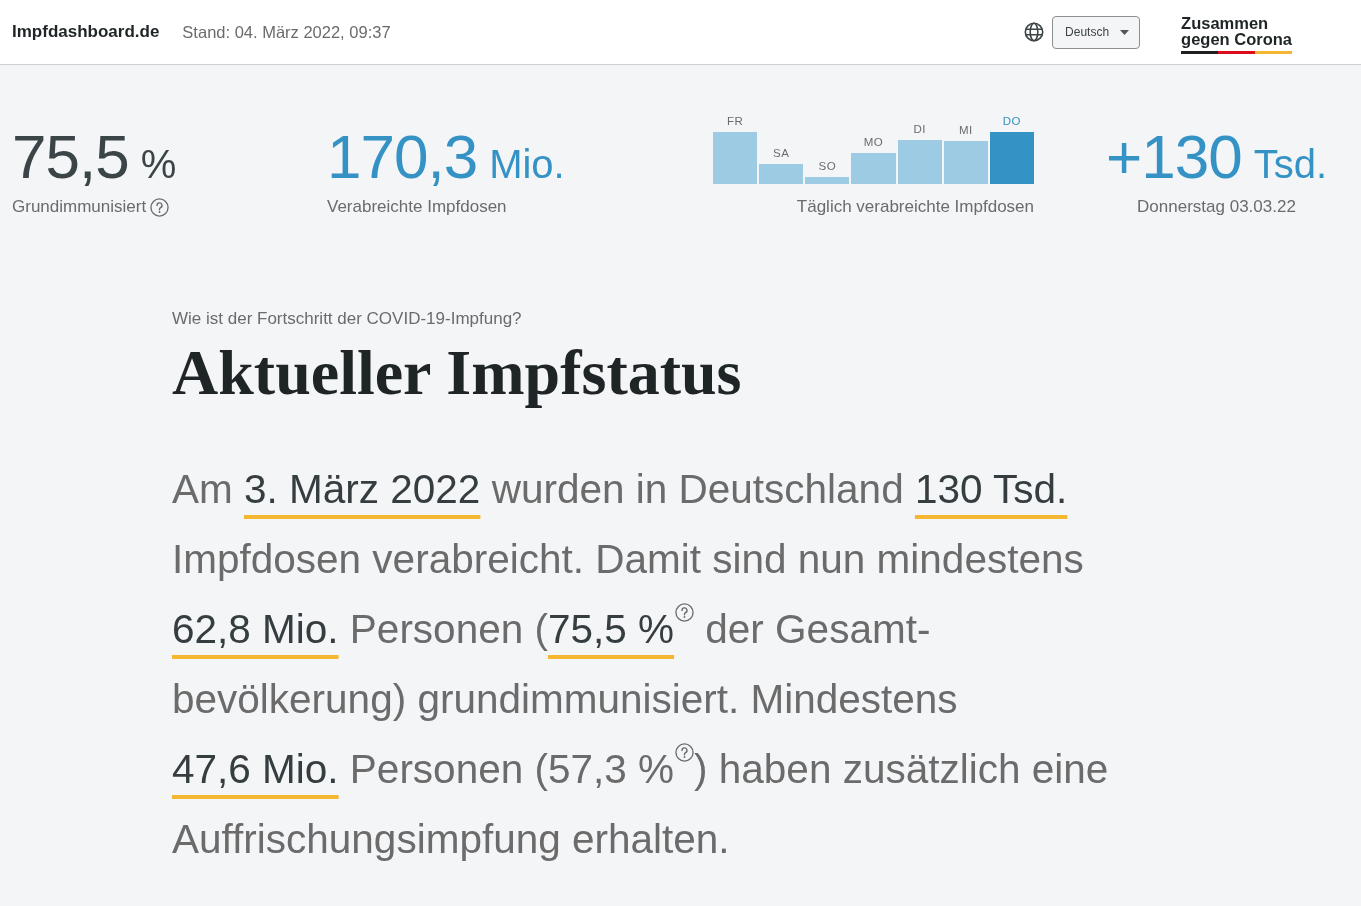 This screenshot has width=1361, height=906. Describe the element at coordinates (919, 129) in the screenshot. I see `day-label: DI` at that location.